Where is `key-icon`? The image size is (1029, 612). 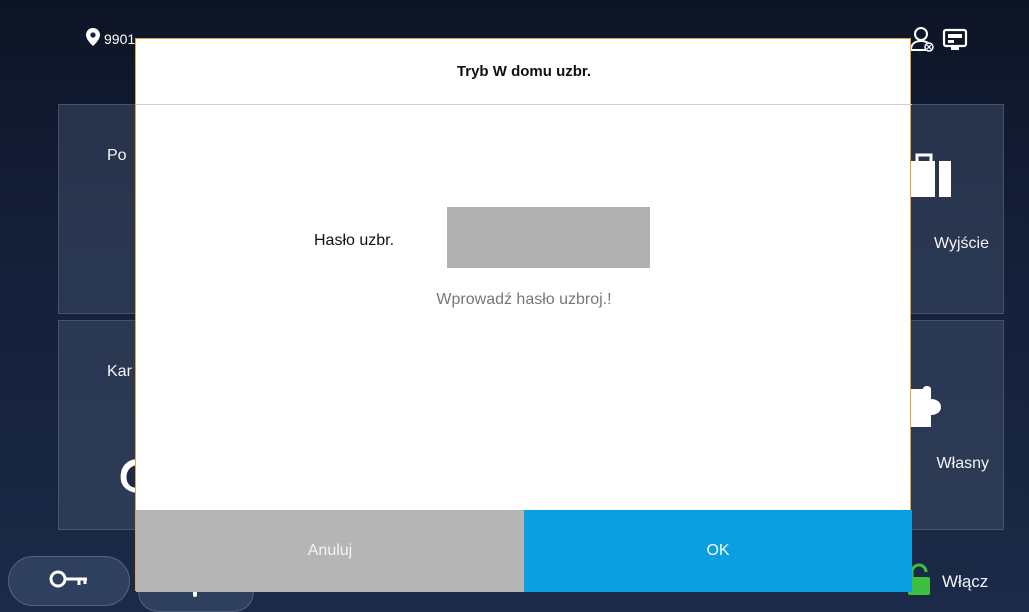
key-icon is located at coordinates (69, 581).